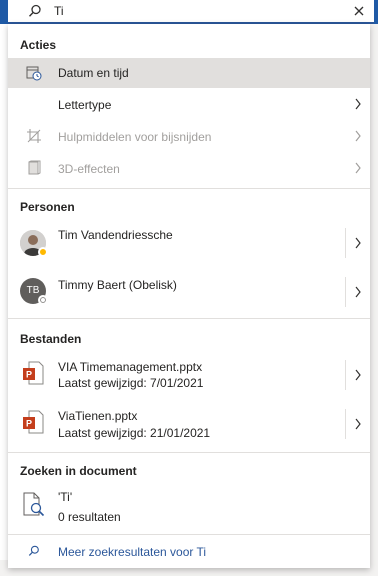  Describe the element at coordinates (189, 73) in the screenshot. I see `action-item-datum-en-tijd: Datum en tijd` at that location.